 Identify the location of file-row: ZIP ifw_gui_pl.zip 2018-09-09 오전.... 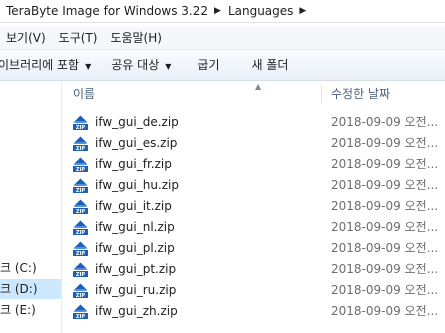
(253, 248).